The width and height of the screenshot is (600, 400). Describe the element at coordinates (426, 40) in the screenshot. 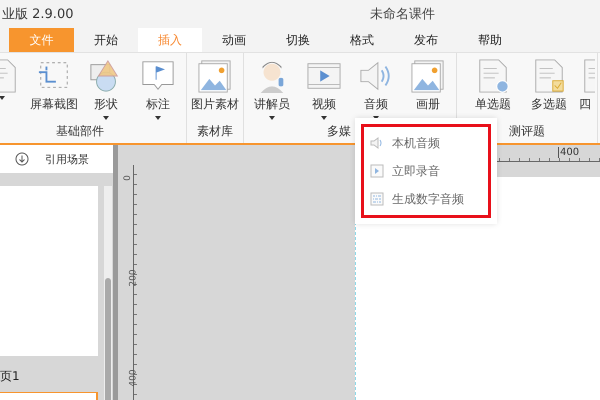

I see `ribbon-tab: 发布` at that location.